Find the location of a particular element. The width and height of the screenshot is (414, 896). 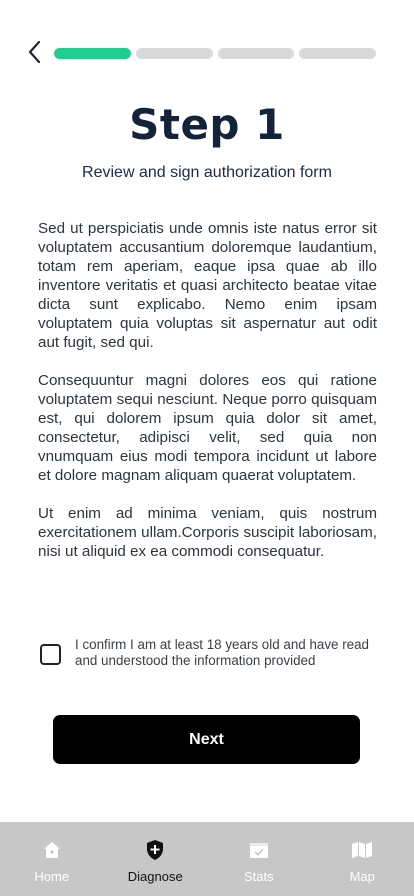

tab-label: Map is located at coordinates (362, 876).